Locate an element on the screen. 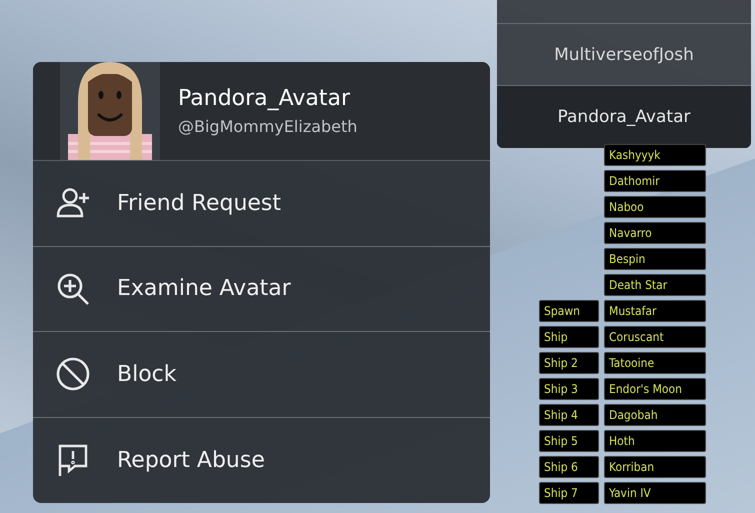 The height and width of the screenshot is (513, 755). menu-action: Report Abuse is located at coordinates (261, 460).